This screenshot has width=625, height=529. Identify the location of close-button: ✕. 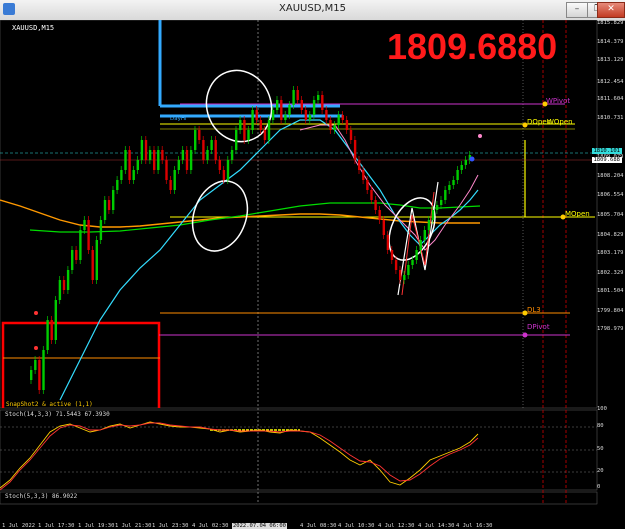
(611, 10).